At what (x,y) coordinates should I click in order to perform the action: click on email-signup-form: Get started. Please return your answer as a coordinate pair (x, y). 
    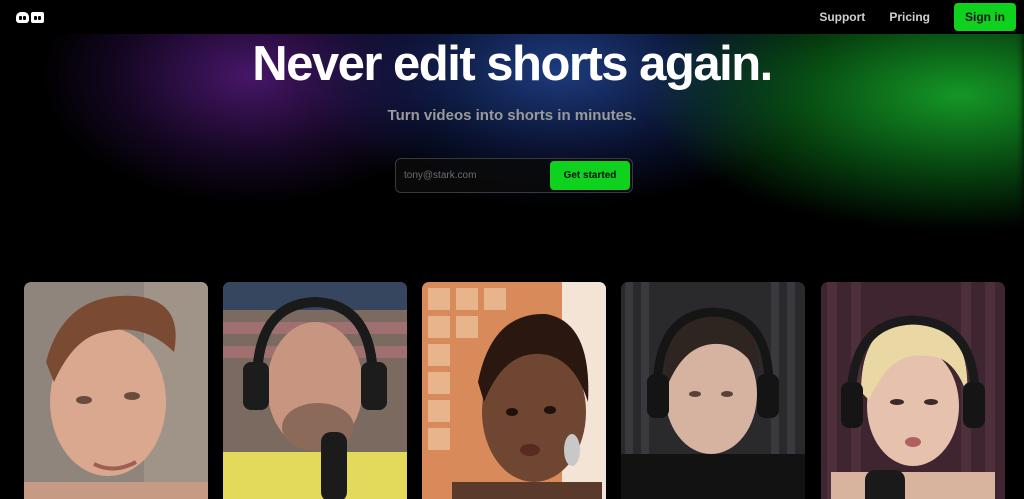
    Looking at the image, I should click on (514, 175).